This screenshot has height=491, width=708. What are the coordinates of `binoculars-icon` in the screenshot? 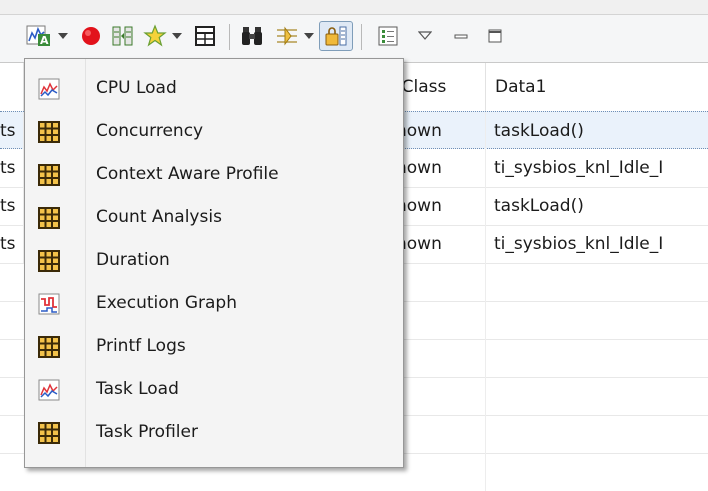 It's located at (252, 36).